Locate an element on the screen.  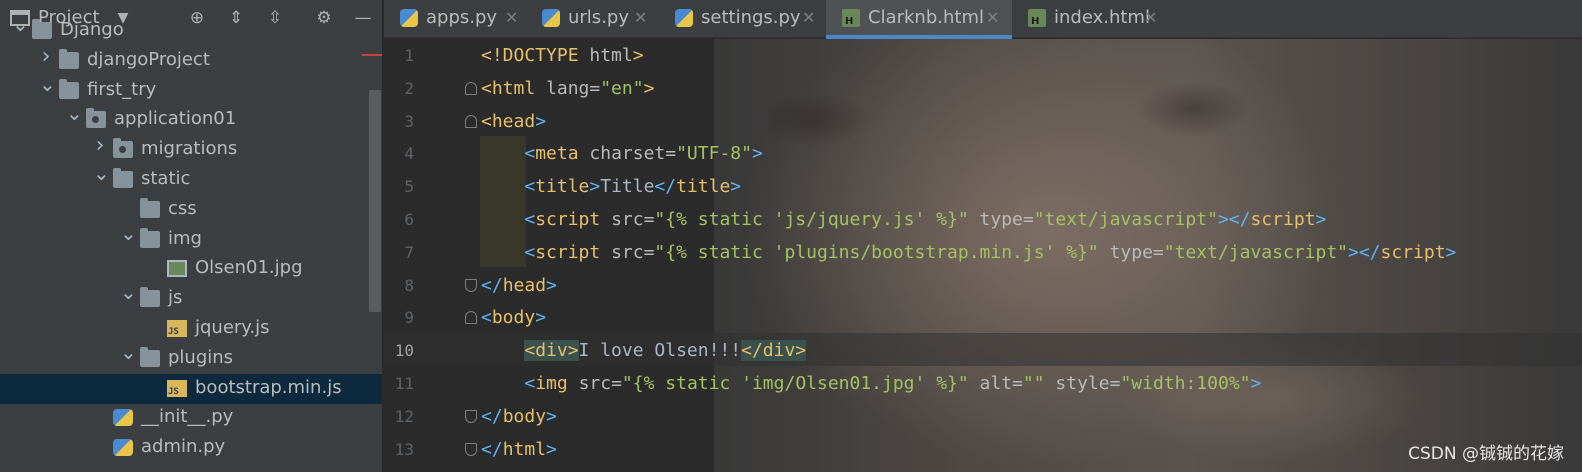
folder-icon is located at coordinates (123, 178).